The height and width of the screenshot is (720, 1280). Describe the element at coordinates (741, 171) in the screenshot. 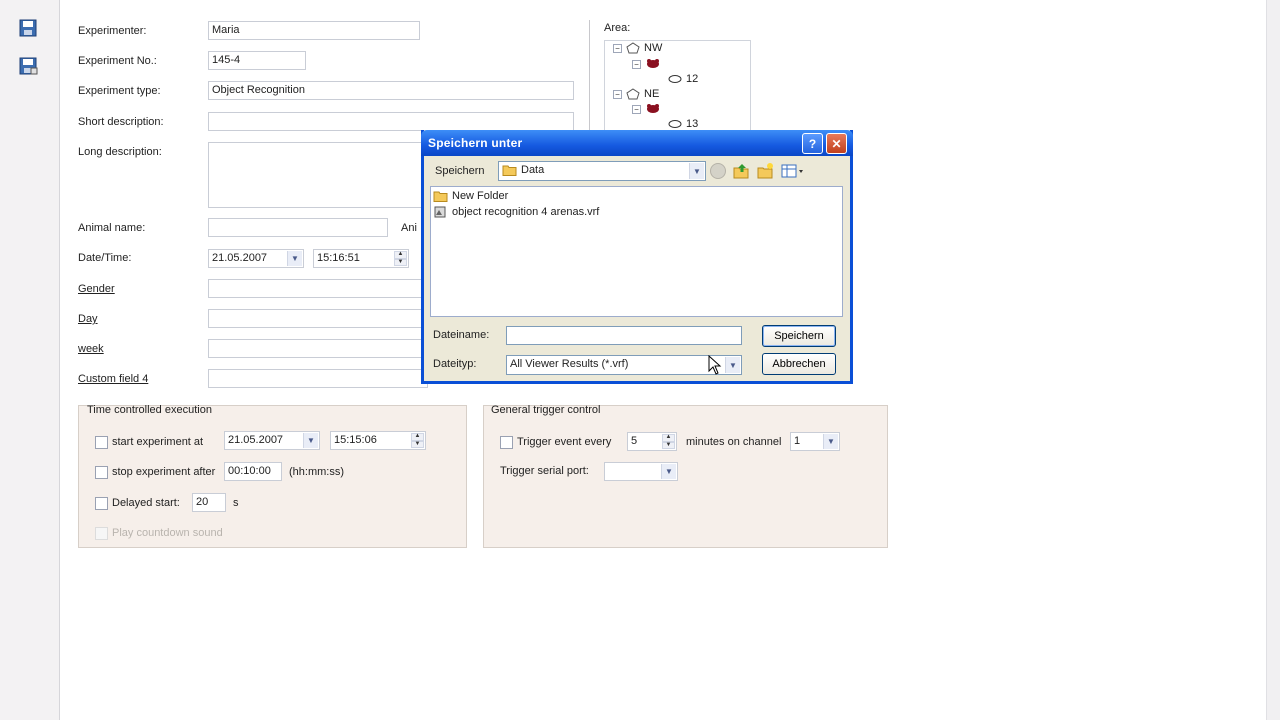

I see `up-folder-icon` at that location.